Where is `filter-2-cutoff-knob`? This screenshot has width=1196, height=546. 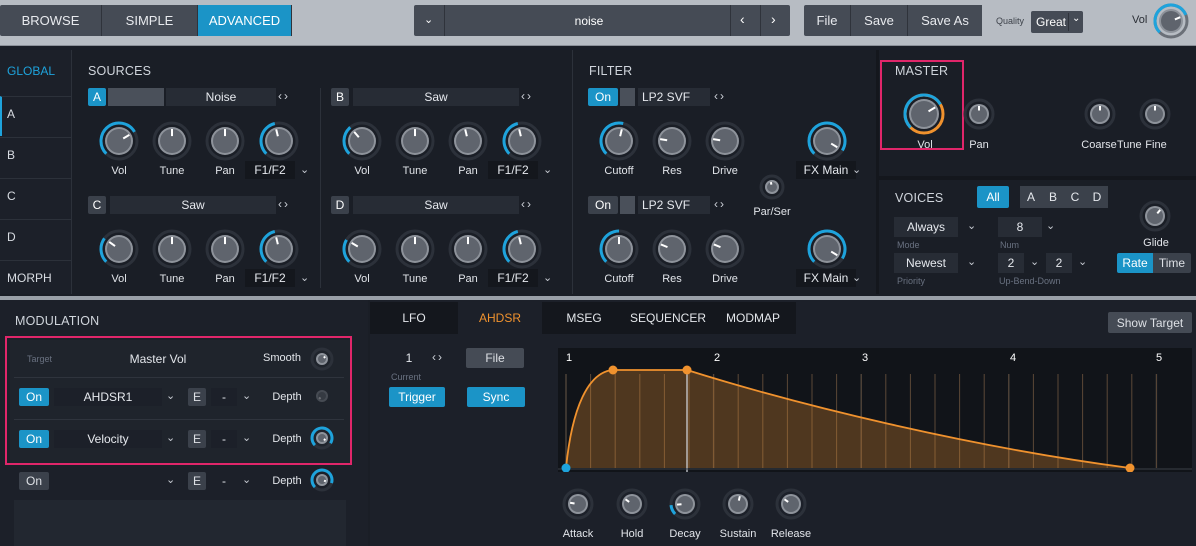 filter-2-cutoff-knob is located at coordinates (619, 249).